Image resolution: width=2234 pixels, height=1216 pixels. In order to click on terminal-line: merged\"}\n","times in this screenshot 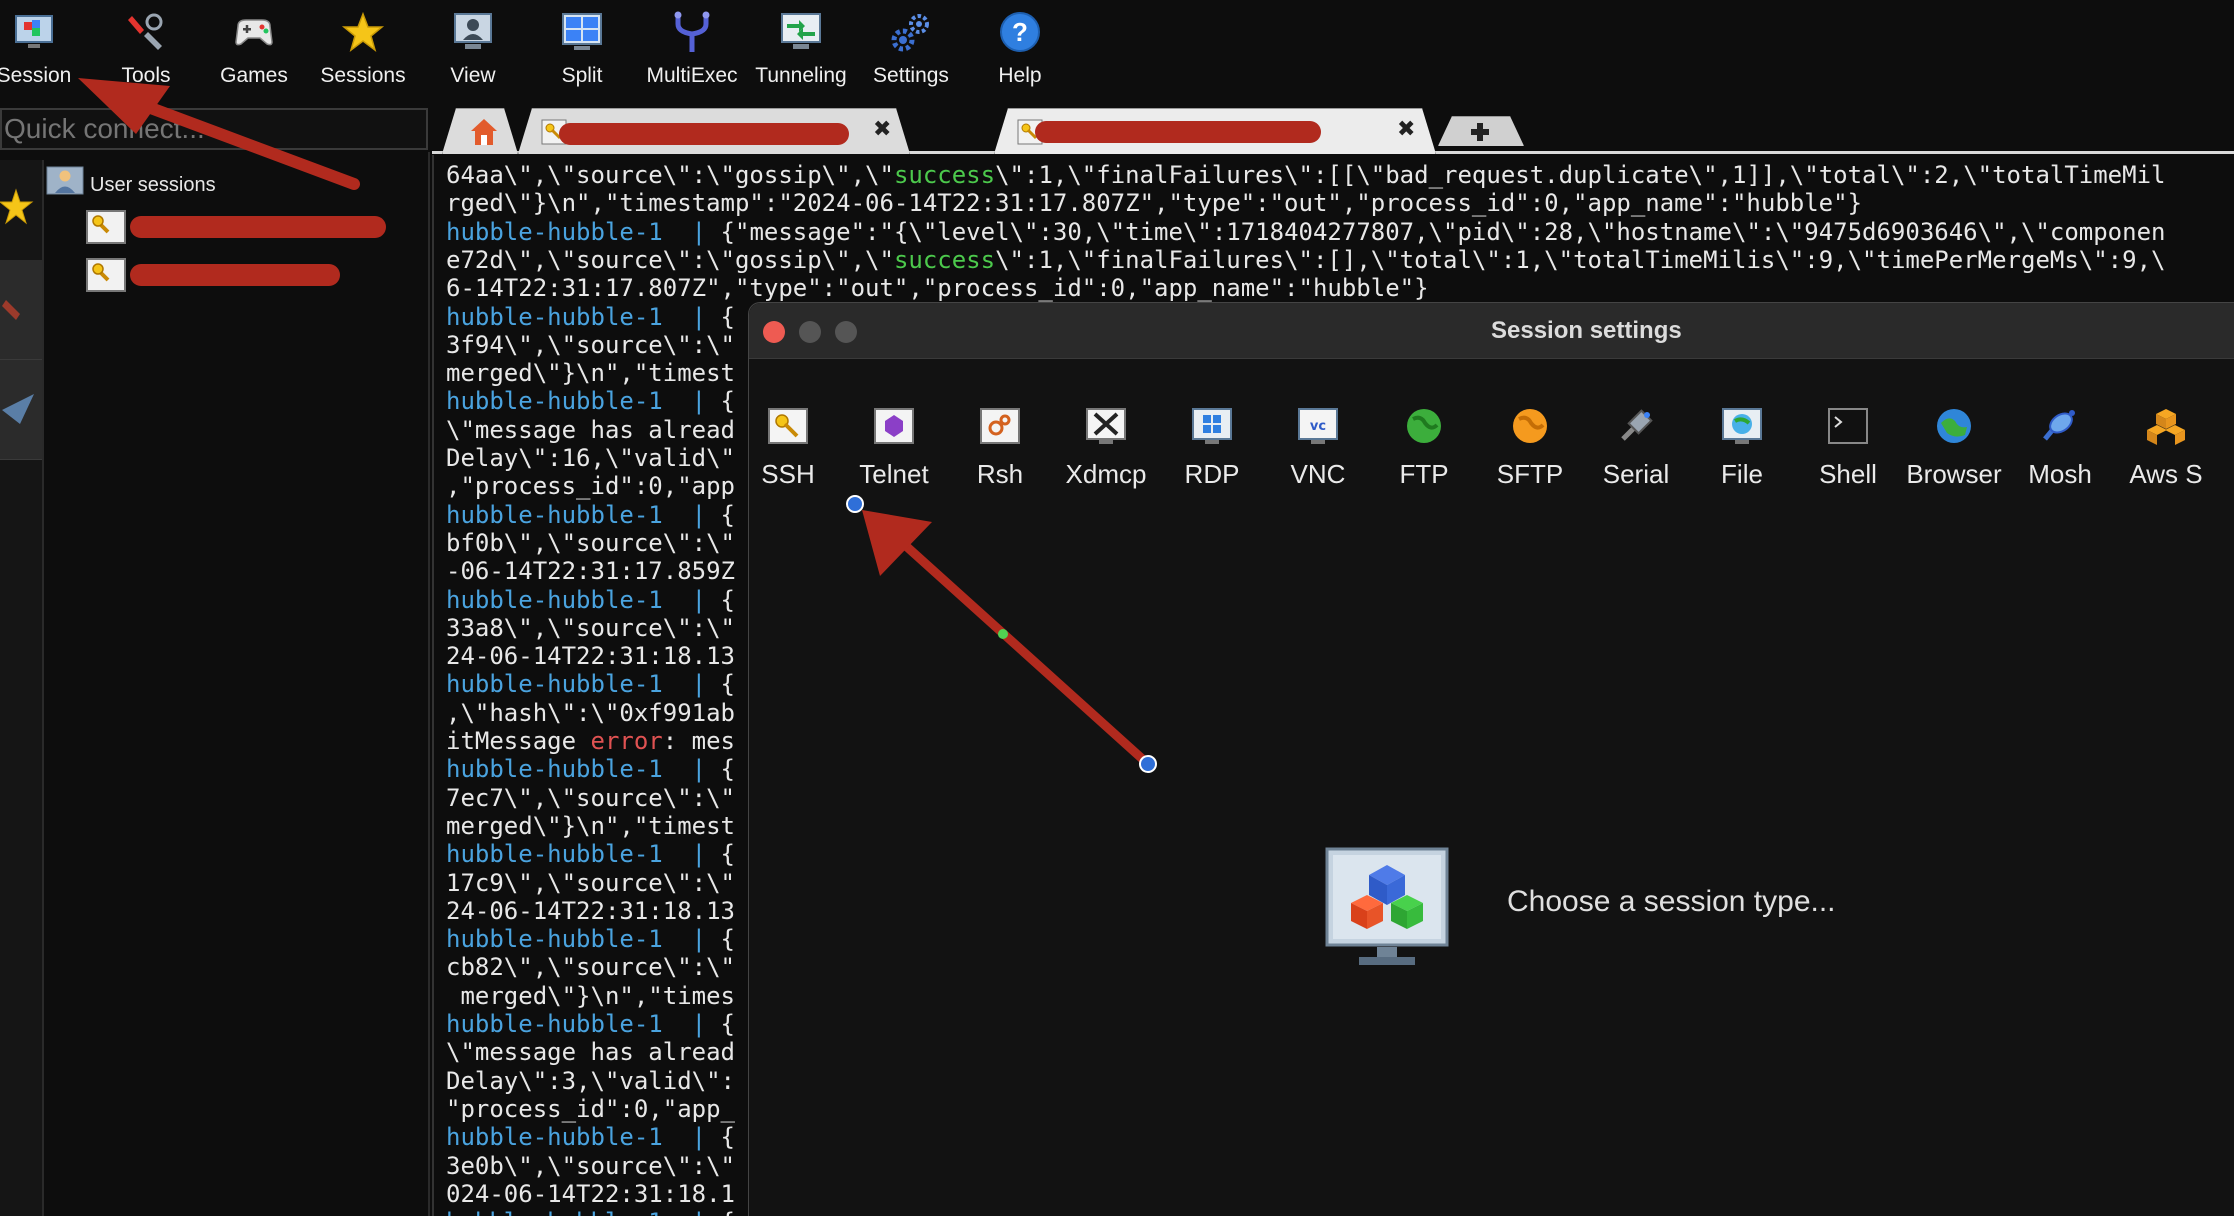, I will do `click(590, 996)`.